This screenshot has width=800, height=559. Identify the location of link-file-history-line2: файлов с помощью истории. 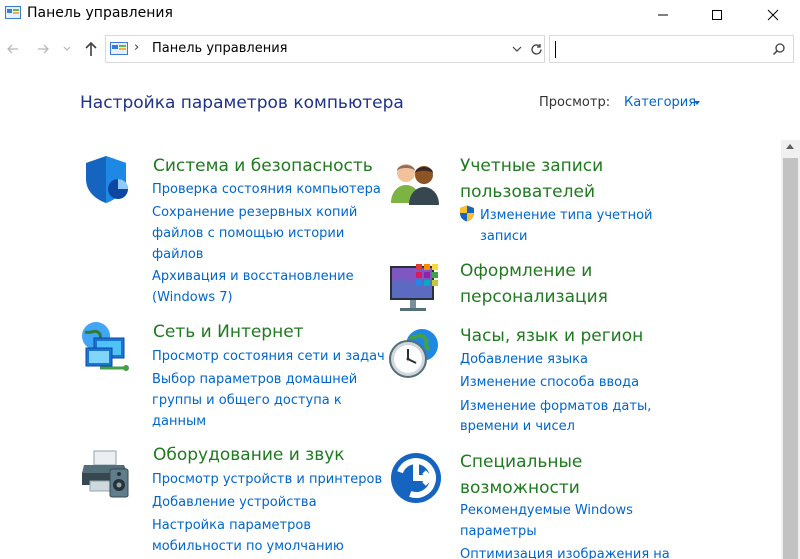
(248, 233).